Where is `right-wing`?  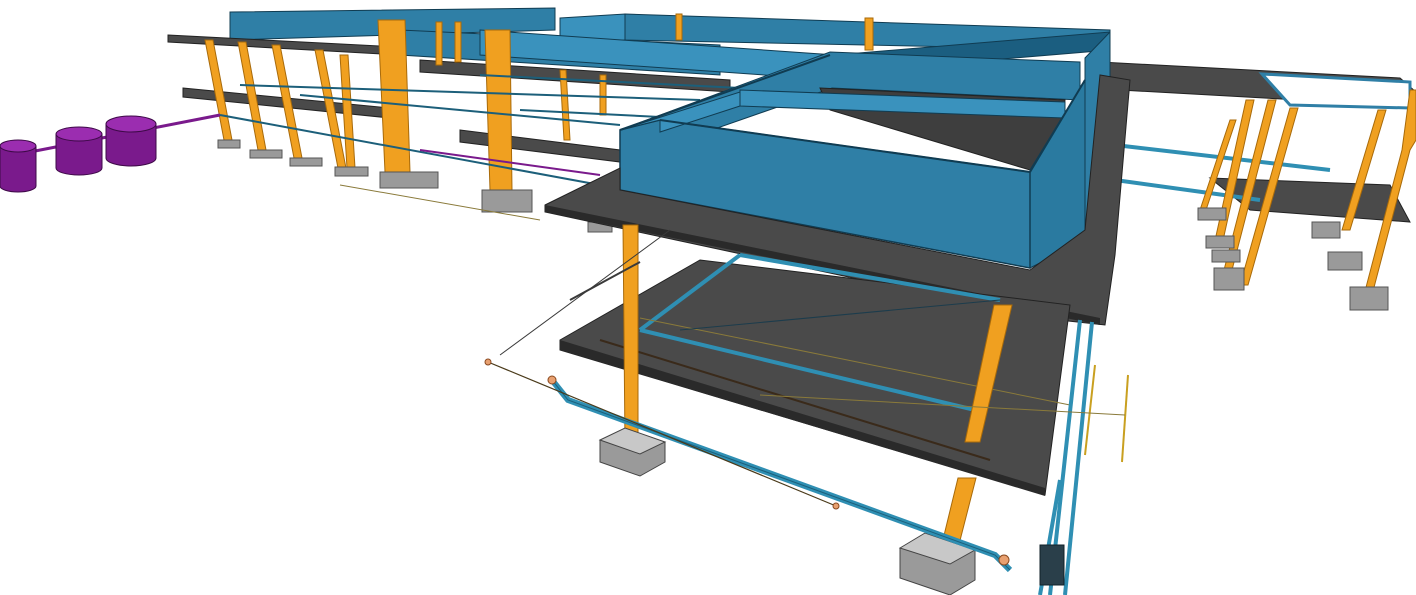 right-wing is located at coordinates (1257, 186).